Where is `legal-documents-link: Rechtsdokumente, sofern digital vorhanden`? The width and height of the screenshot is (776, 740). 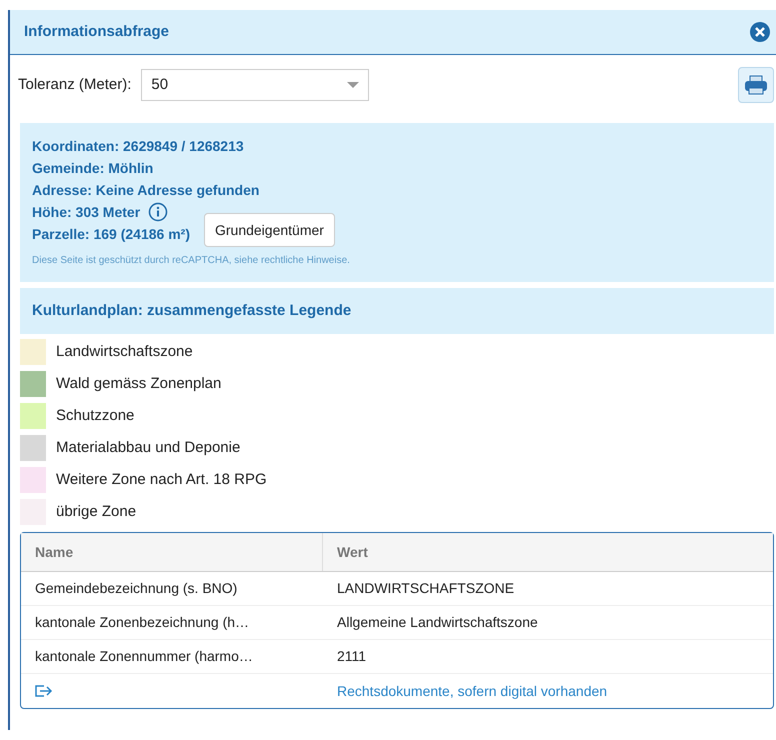 legal-documents-link: Rechtsdokumente, sofern digital vorhanden is located at coordinates (472, 691).